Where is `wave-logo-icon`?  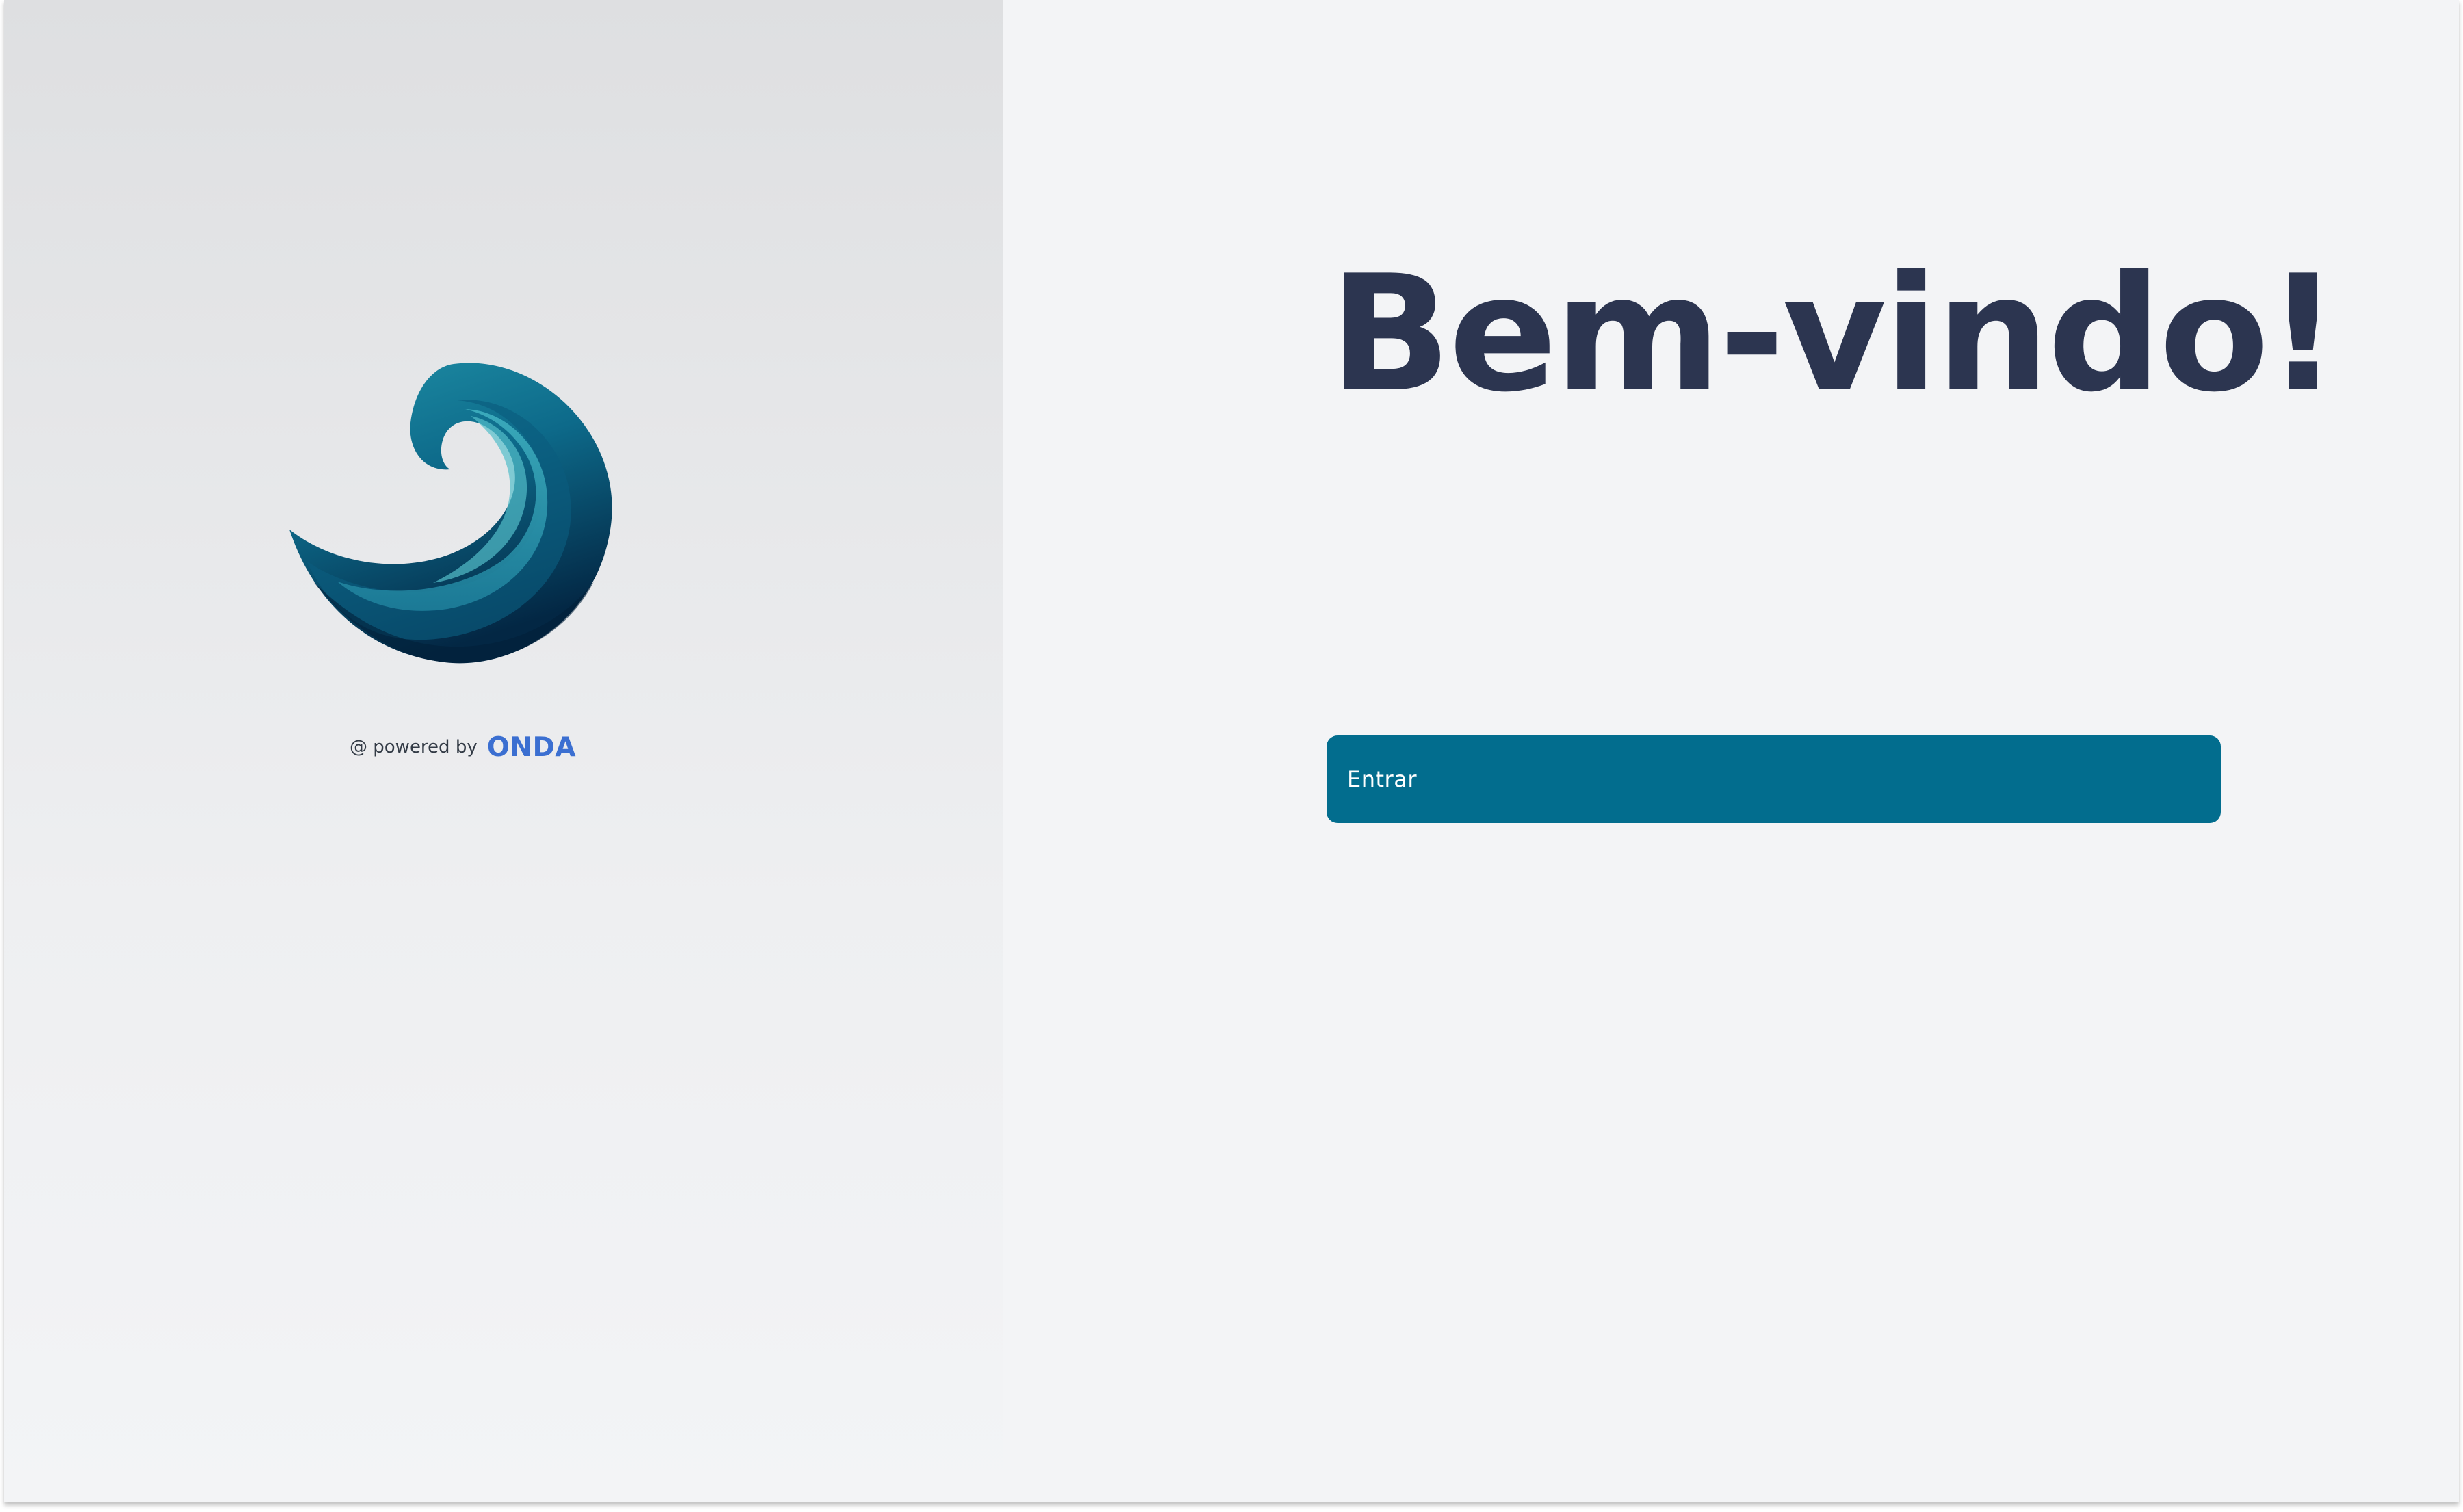
wave-logo-icon is located at coordinates (453, 513).